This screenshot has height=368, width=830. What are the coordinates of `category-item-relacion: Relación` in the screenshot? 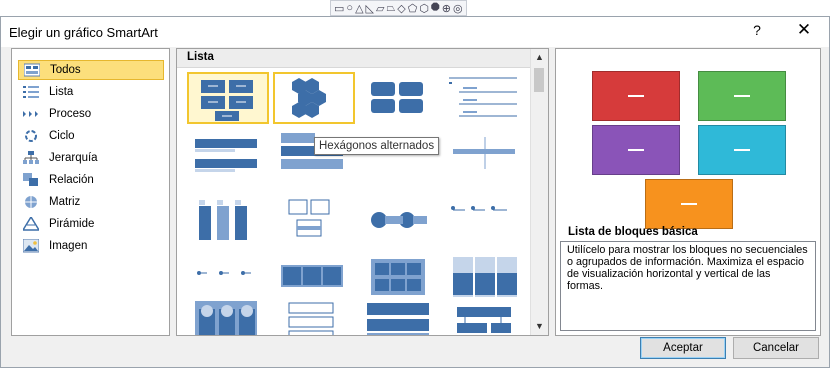 It's located at (91, 180).